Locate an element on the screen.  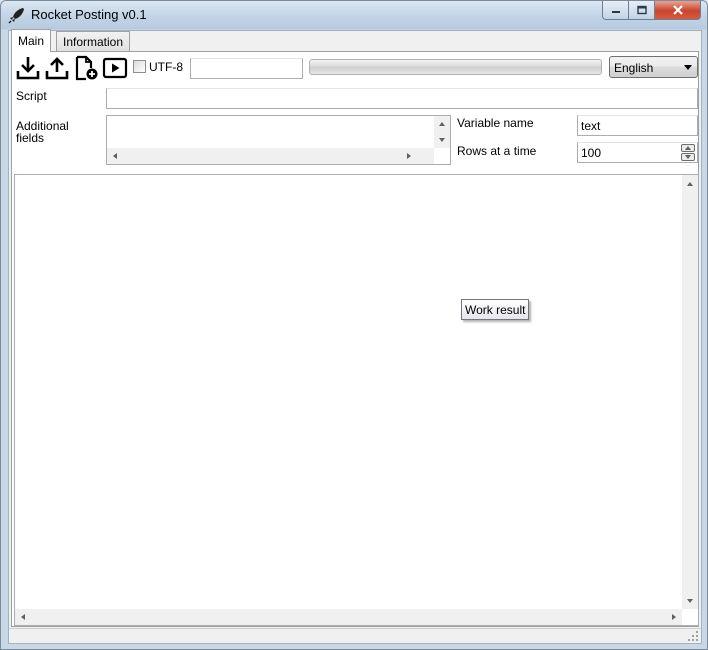
close-button is located at coordinates (678, 10).